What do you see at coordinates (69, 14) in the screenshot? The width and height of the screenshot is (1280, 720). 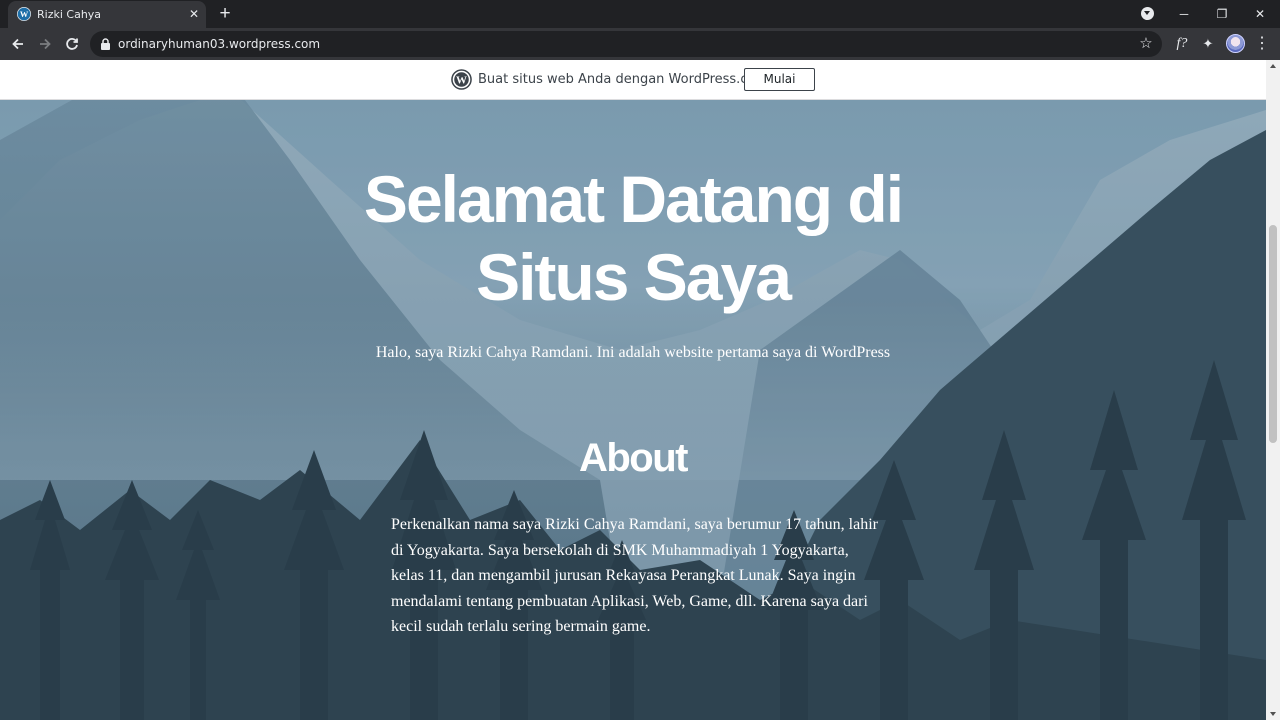 I see `tab-title: Rizki Cahya` at bounding box center [69, 14].